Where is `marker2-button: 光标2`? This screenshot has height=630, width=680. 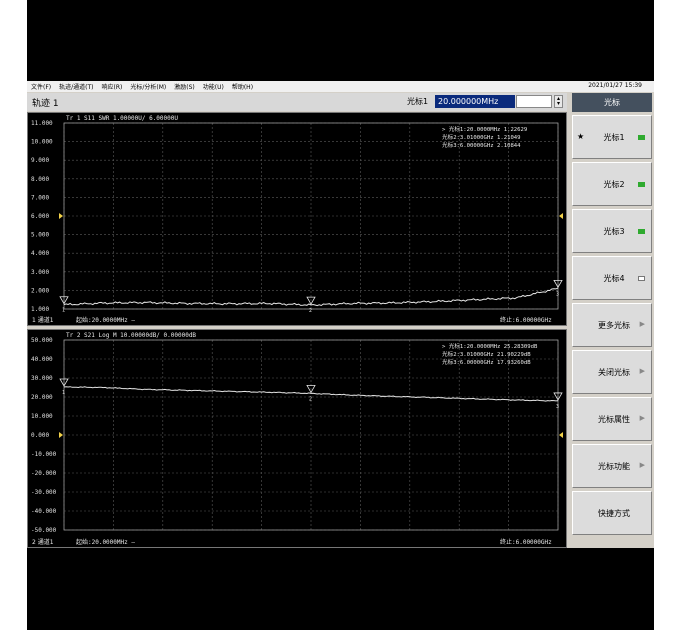
marker2-button: 光标2 is located at coordinates (612, 184).